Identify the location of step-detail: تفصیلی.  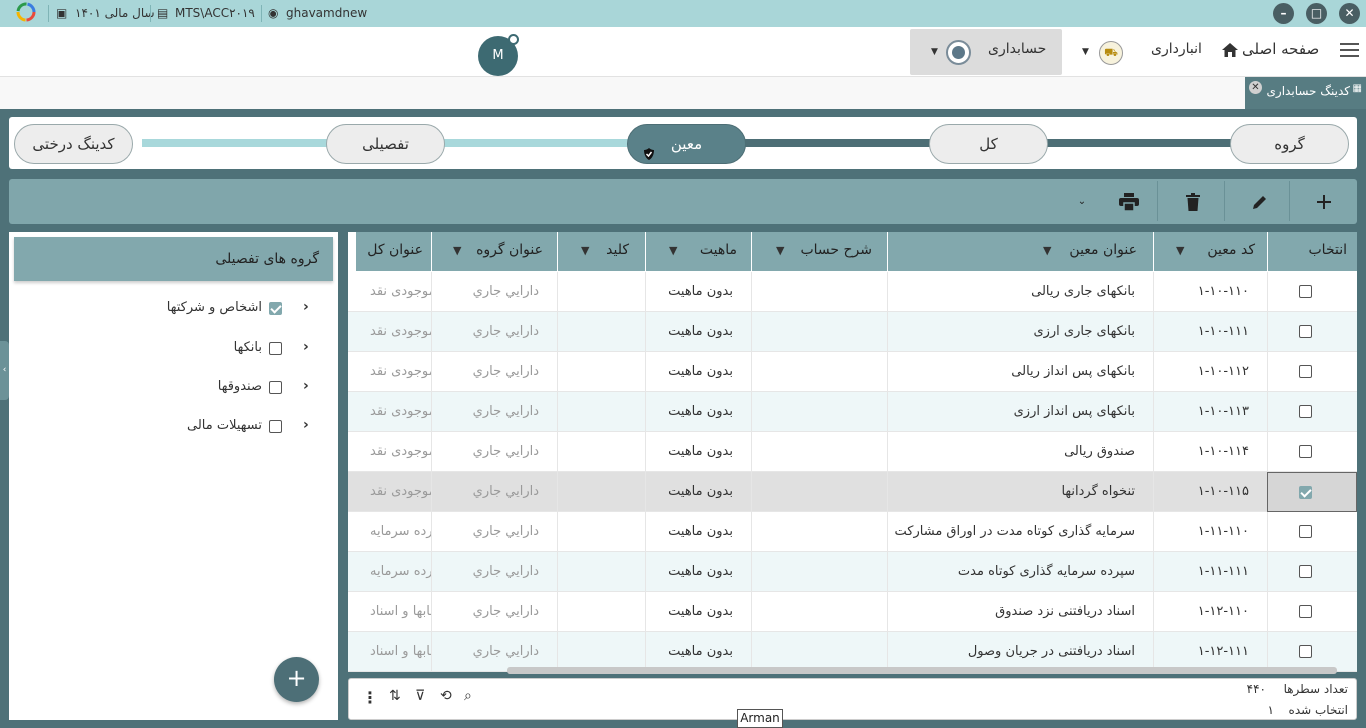
(385, 144).